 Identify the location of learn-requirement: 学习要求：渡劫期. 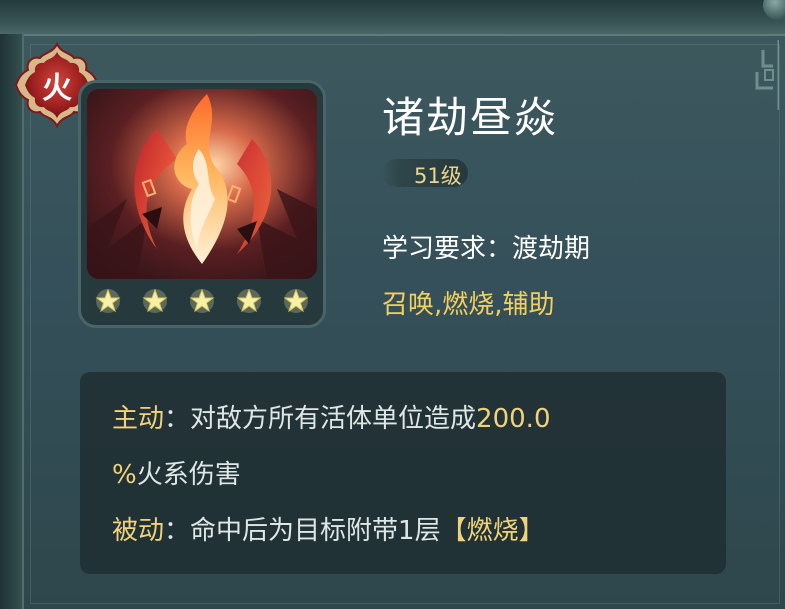
(486, 249).